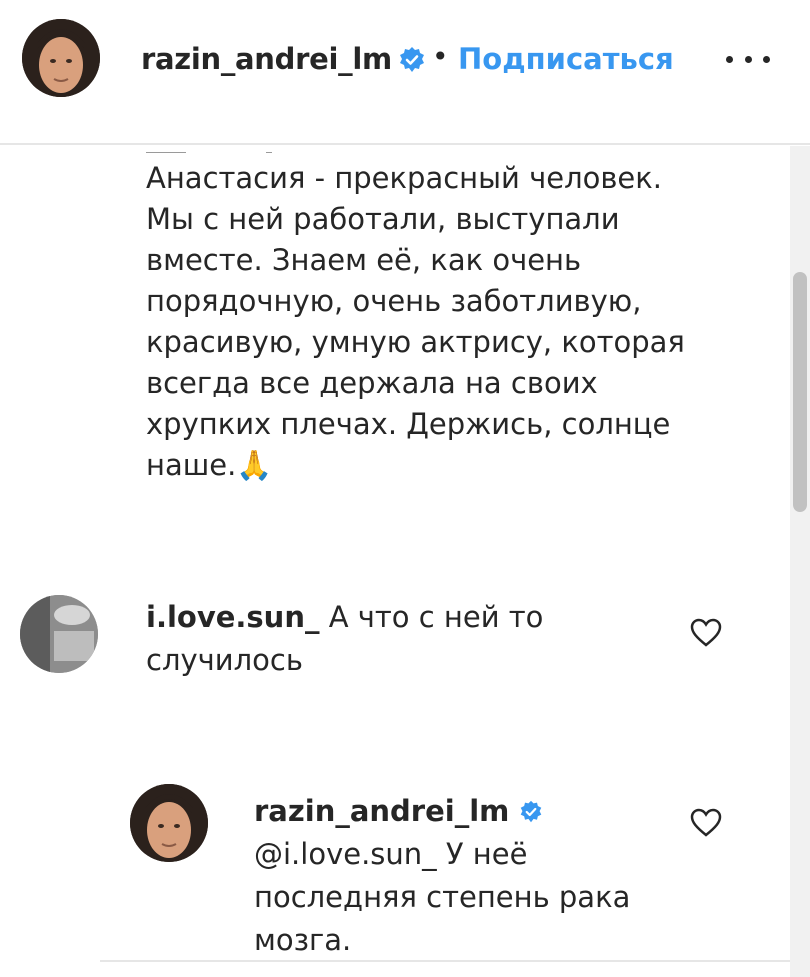 Image resolution: width=810 pixels, height=977 pixels. Describe the element at coordinates (266, 59) in the screenshot. I see `author-username: razin_andrei_lm` at that location.